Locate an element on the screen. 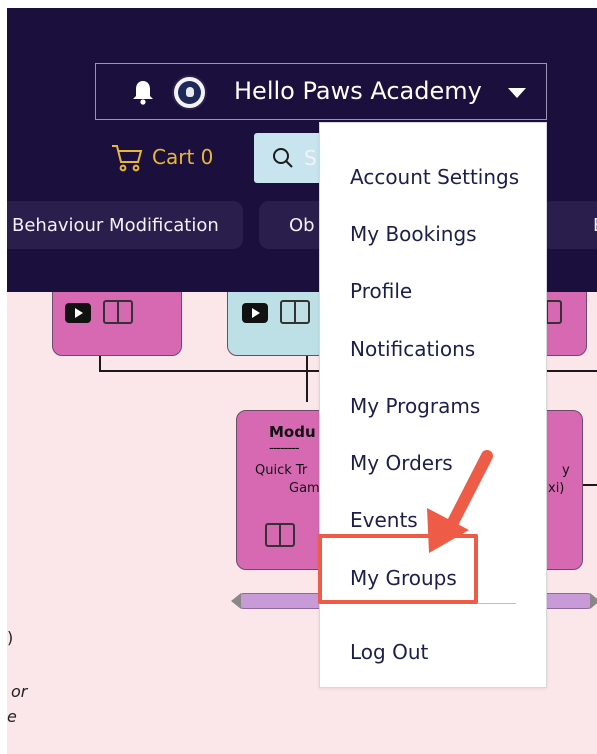 The height and width of the screenshot is (754, 597). account-name: Hello Paws Academy is located at coordinates (358, 91).